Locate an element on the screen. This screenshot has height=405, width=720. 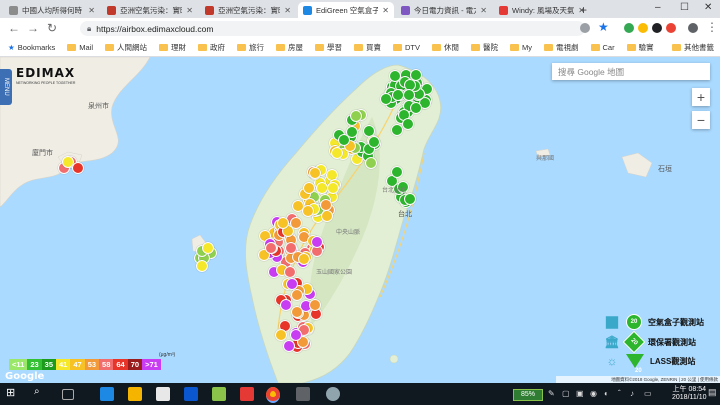
tab-5: 今日電力資訊 - 電力 ✕ is located at coordinates (444, 10).